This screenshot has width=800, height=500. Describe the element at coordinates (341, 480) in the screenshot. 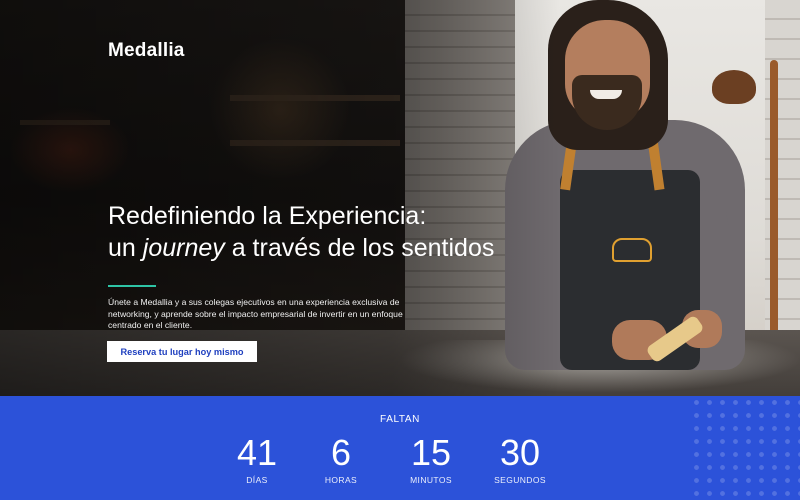

I see `hours-label: HORAS` at that location.